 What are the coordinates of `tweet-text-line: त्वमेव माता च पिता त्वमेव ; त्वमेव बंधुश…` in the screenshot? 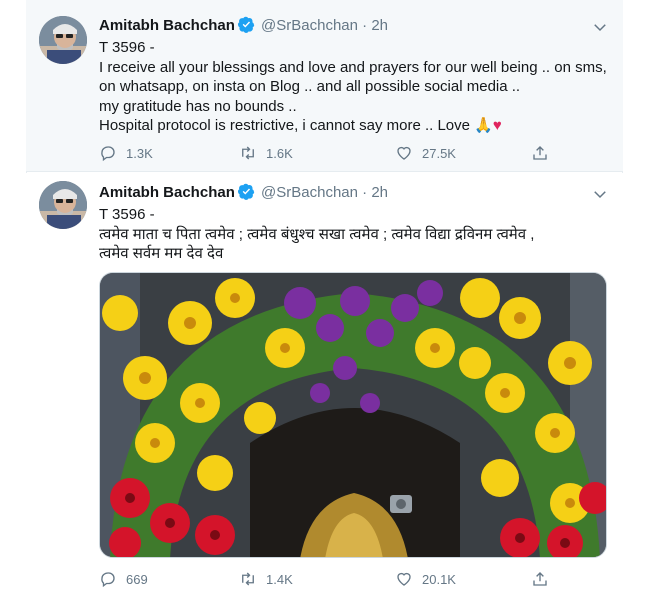 It's located at (317, 234).